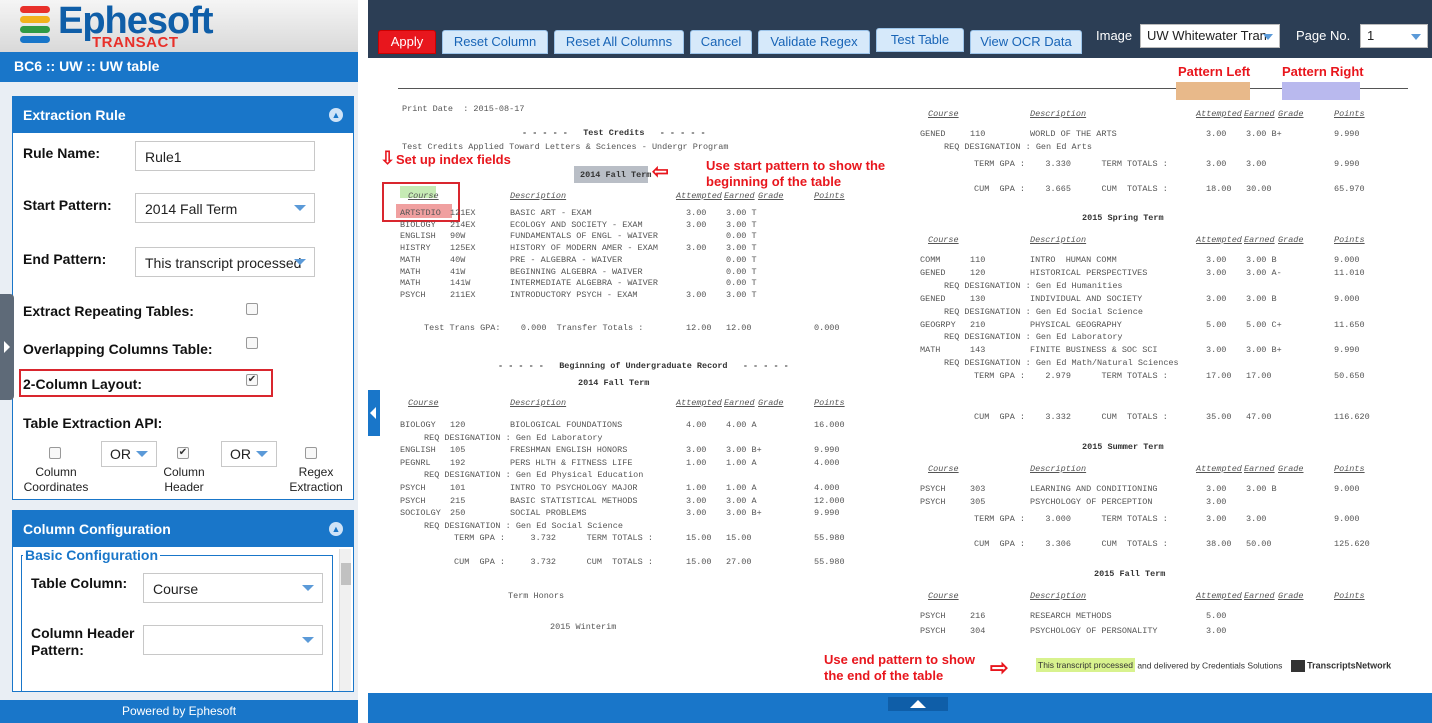 This screenshot has width=1432, height=723. What do you see at coordinates (814, 42) in the screenshot?
I see `validate-regex-button: Validate Regex` at bounding box center [814, 42].